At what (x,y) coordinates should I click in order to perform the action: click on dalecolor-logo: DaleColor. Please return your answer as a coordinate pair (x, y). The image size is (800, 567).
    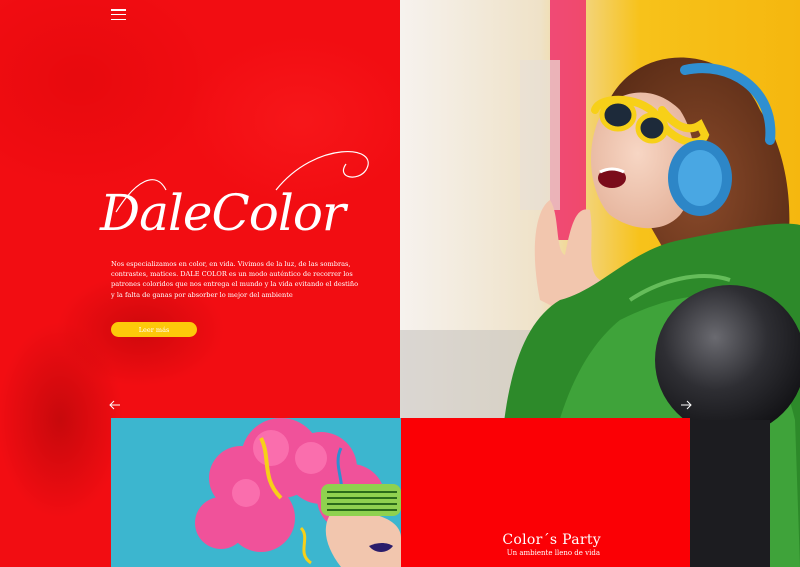
    Looking at the image, I should click on (234, 196).